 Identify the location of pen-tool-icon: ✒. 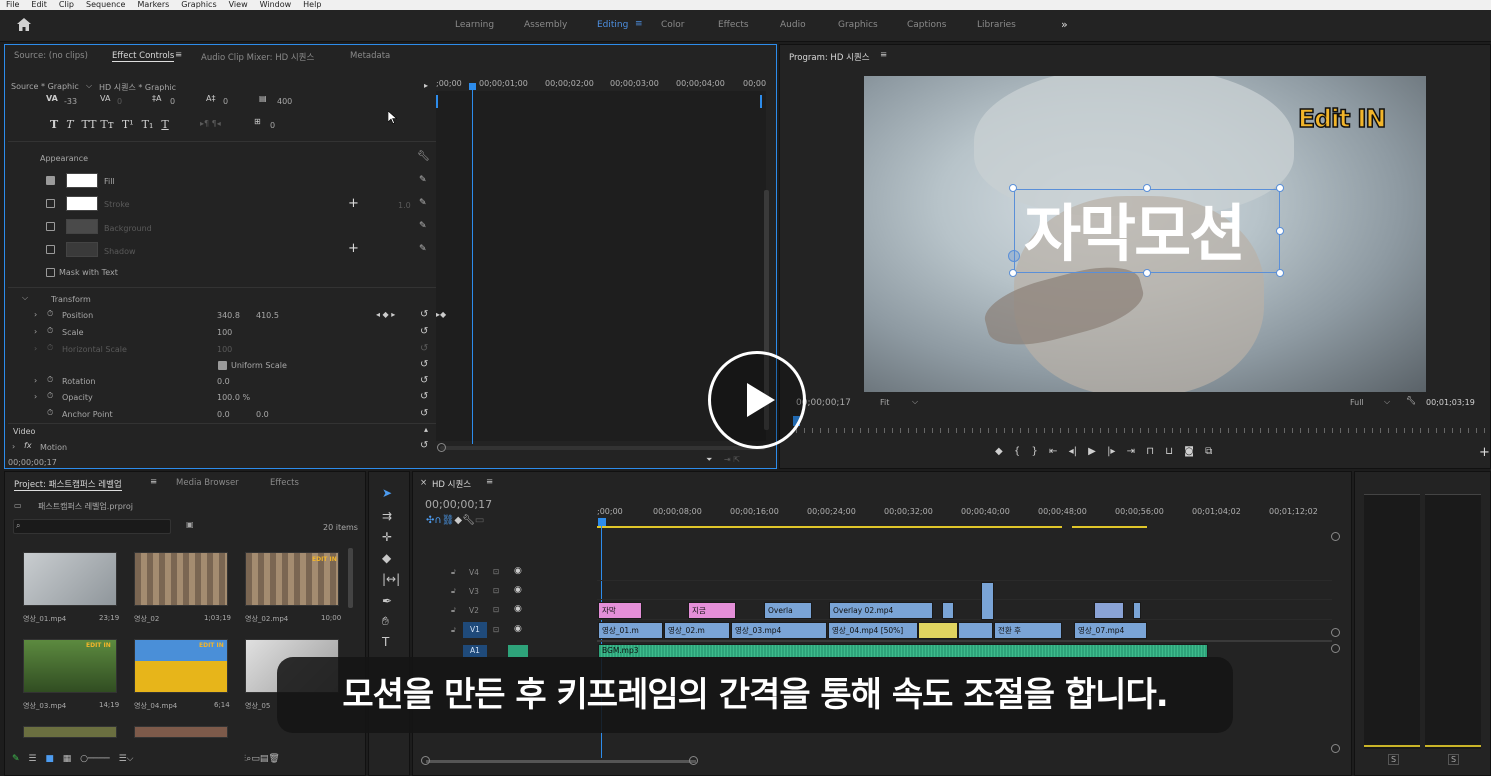
(387, 601).